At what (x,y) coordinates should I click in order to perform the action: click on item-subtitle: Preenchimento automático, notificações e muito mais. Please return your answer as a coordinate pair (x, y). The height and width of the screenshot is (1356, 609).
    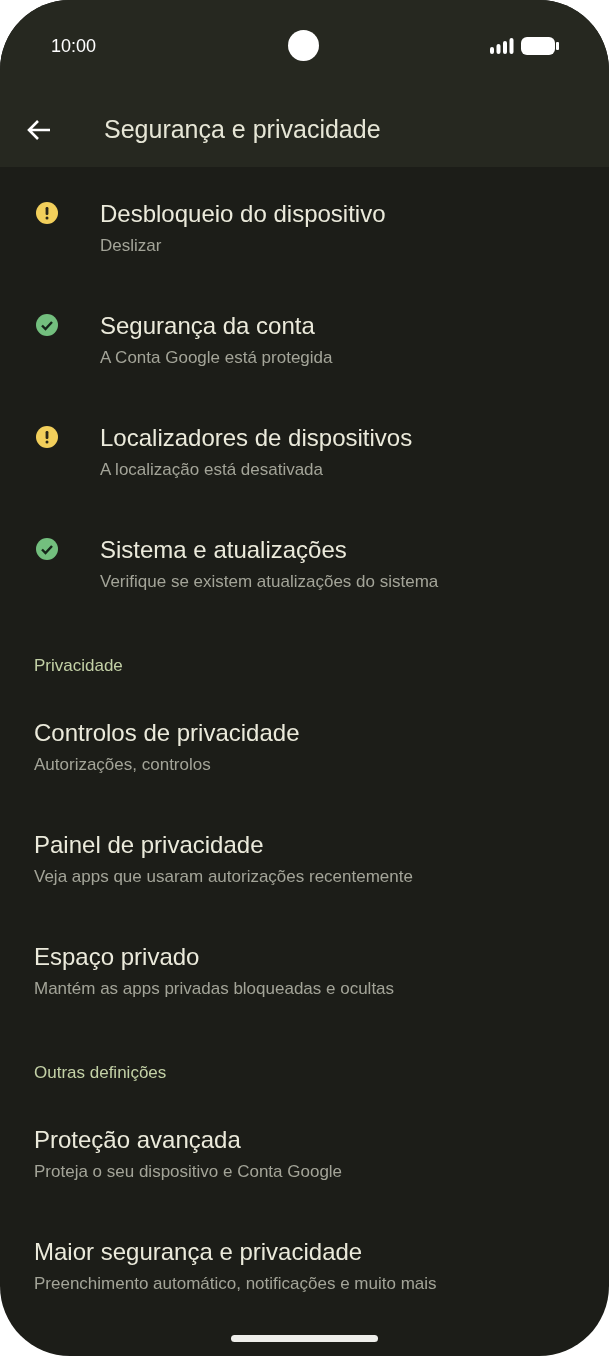
    Looking at the image, I should click on (235, 1284).